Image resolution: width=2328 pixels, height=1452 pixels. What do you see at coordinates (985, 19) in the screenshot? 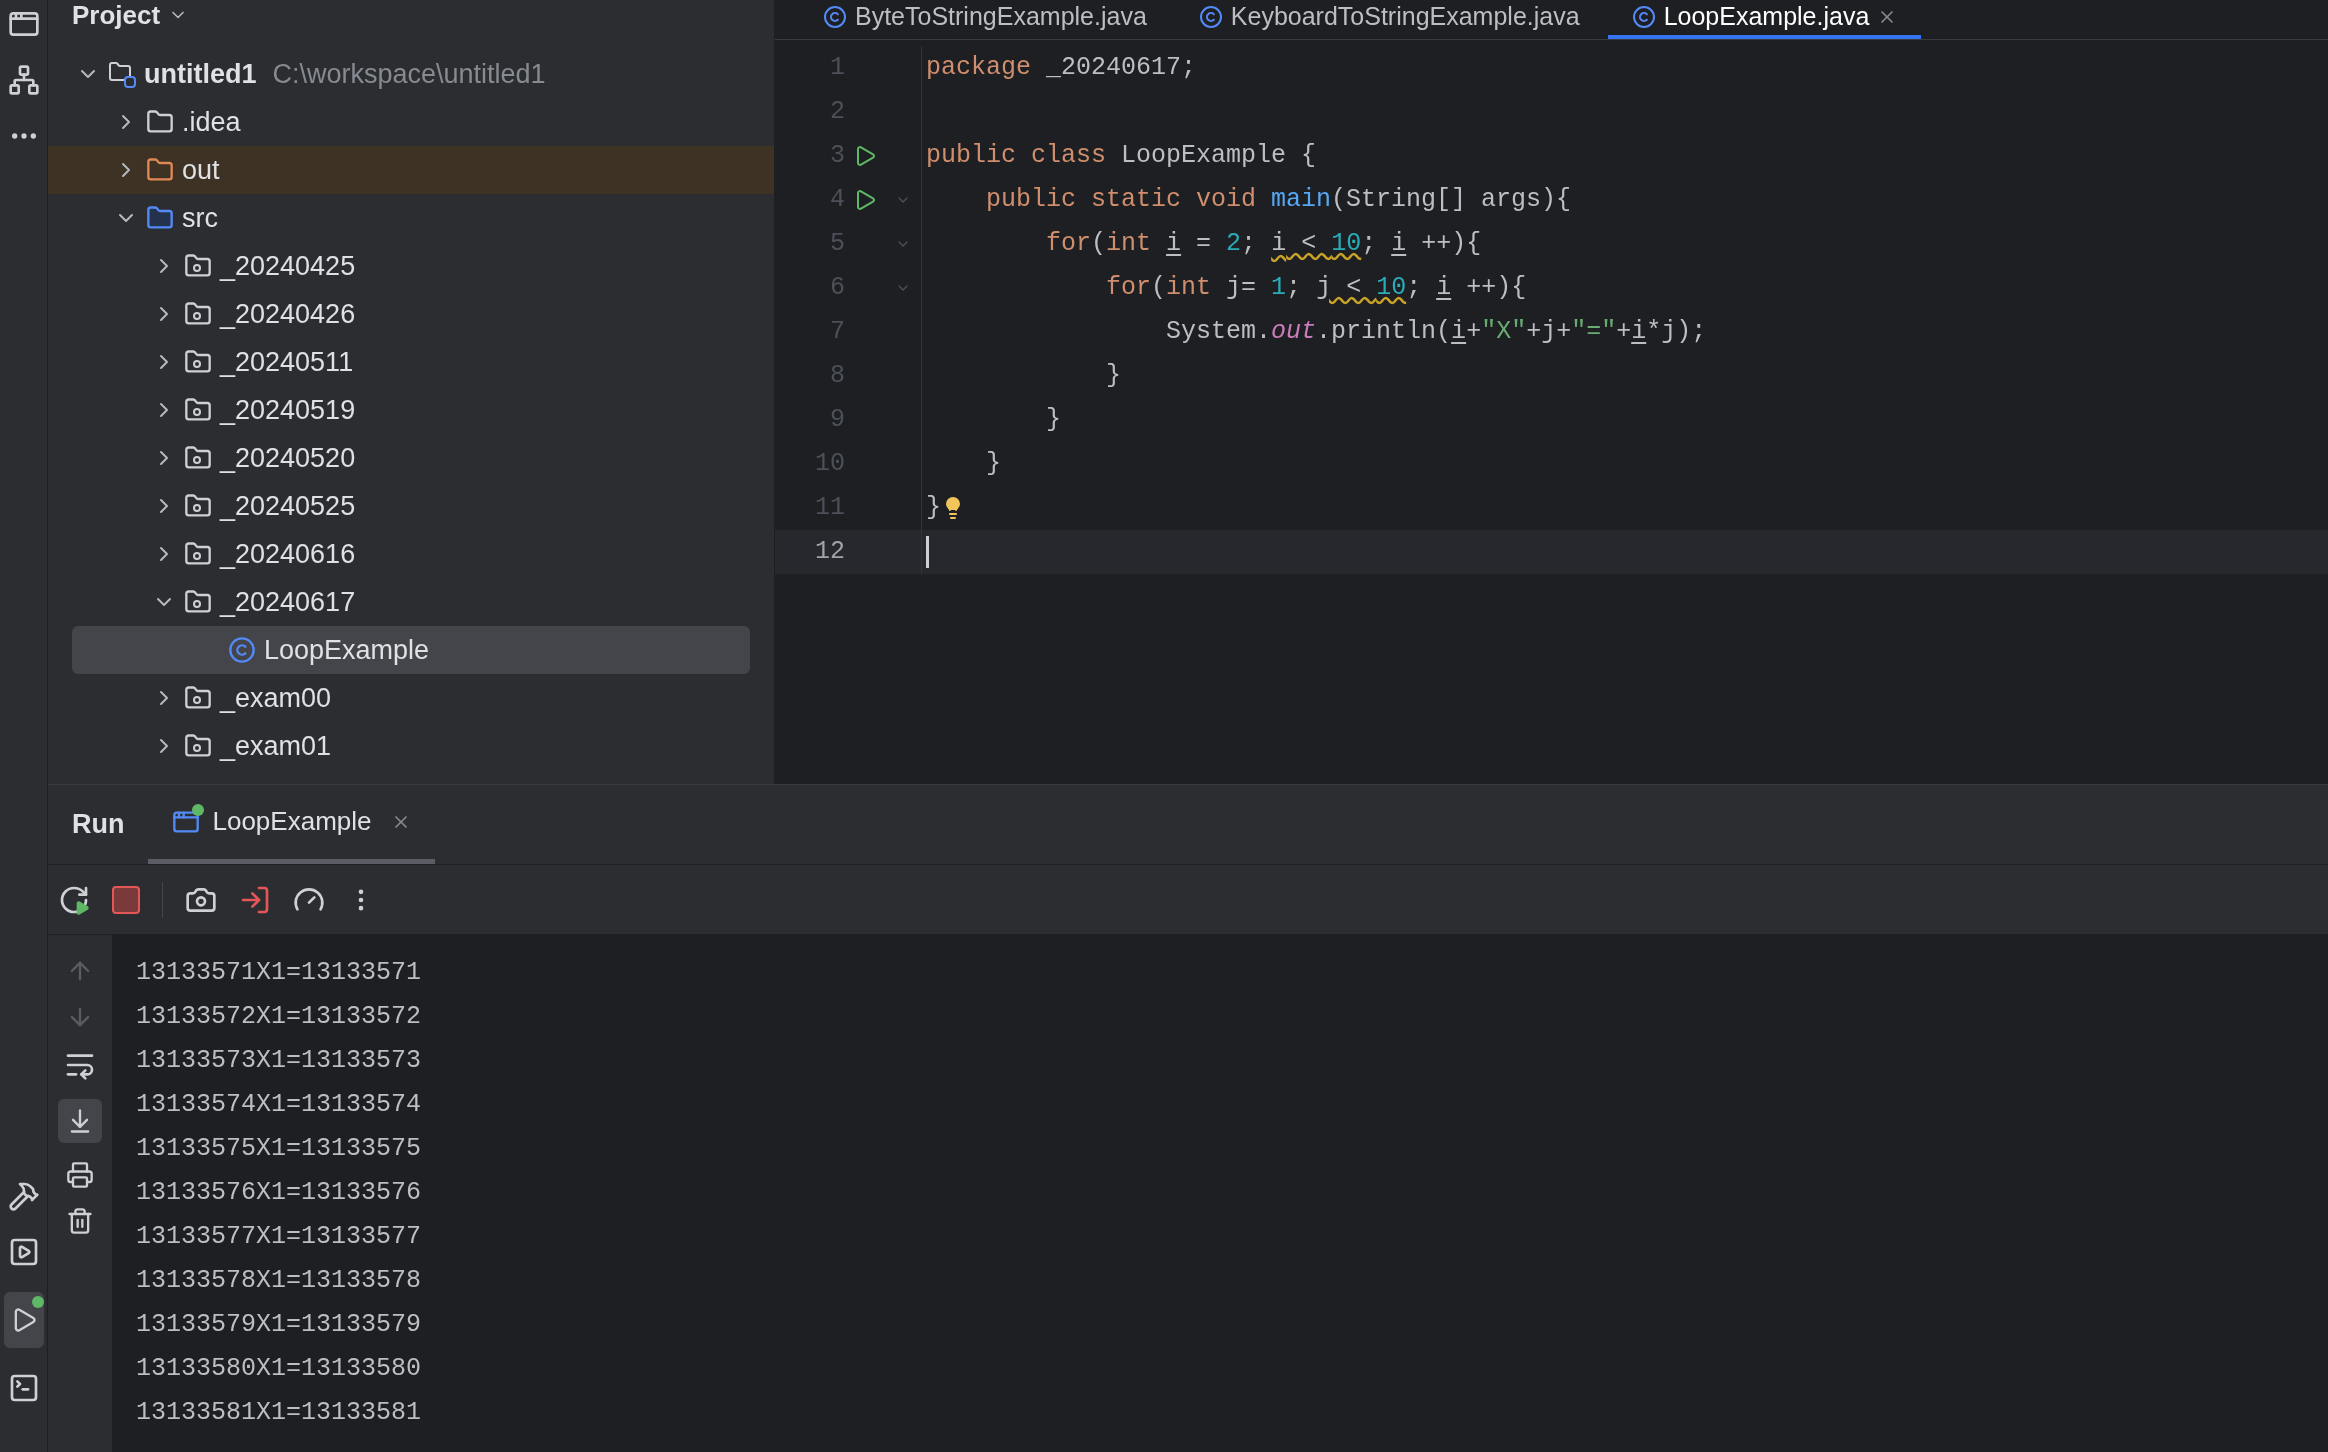
I see `editor-tab: ByteToStringExample.java` at bounding box center [985, 19].